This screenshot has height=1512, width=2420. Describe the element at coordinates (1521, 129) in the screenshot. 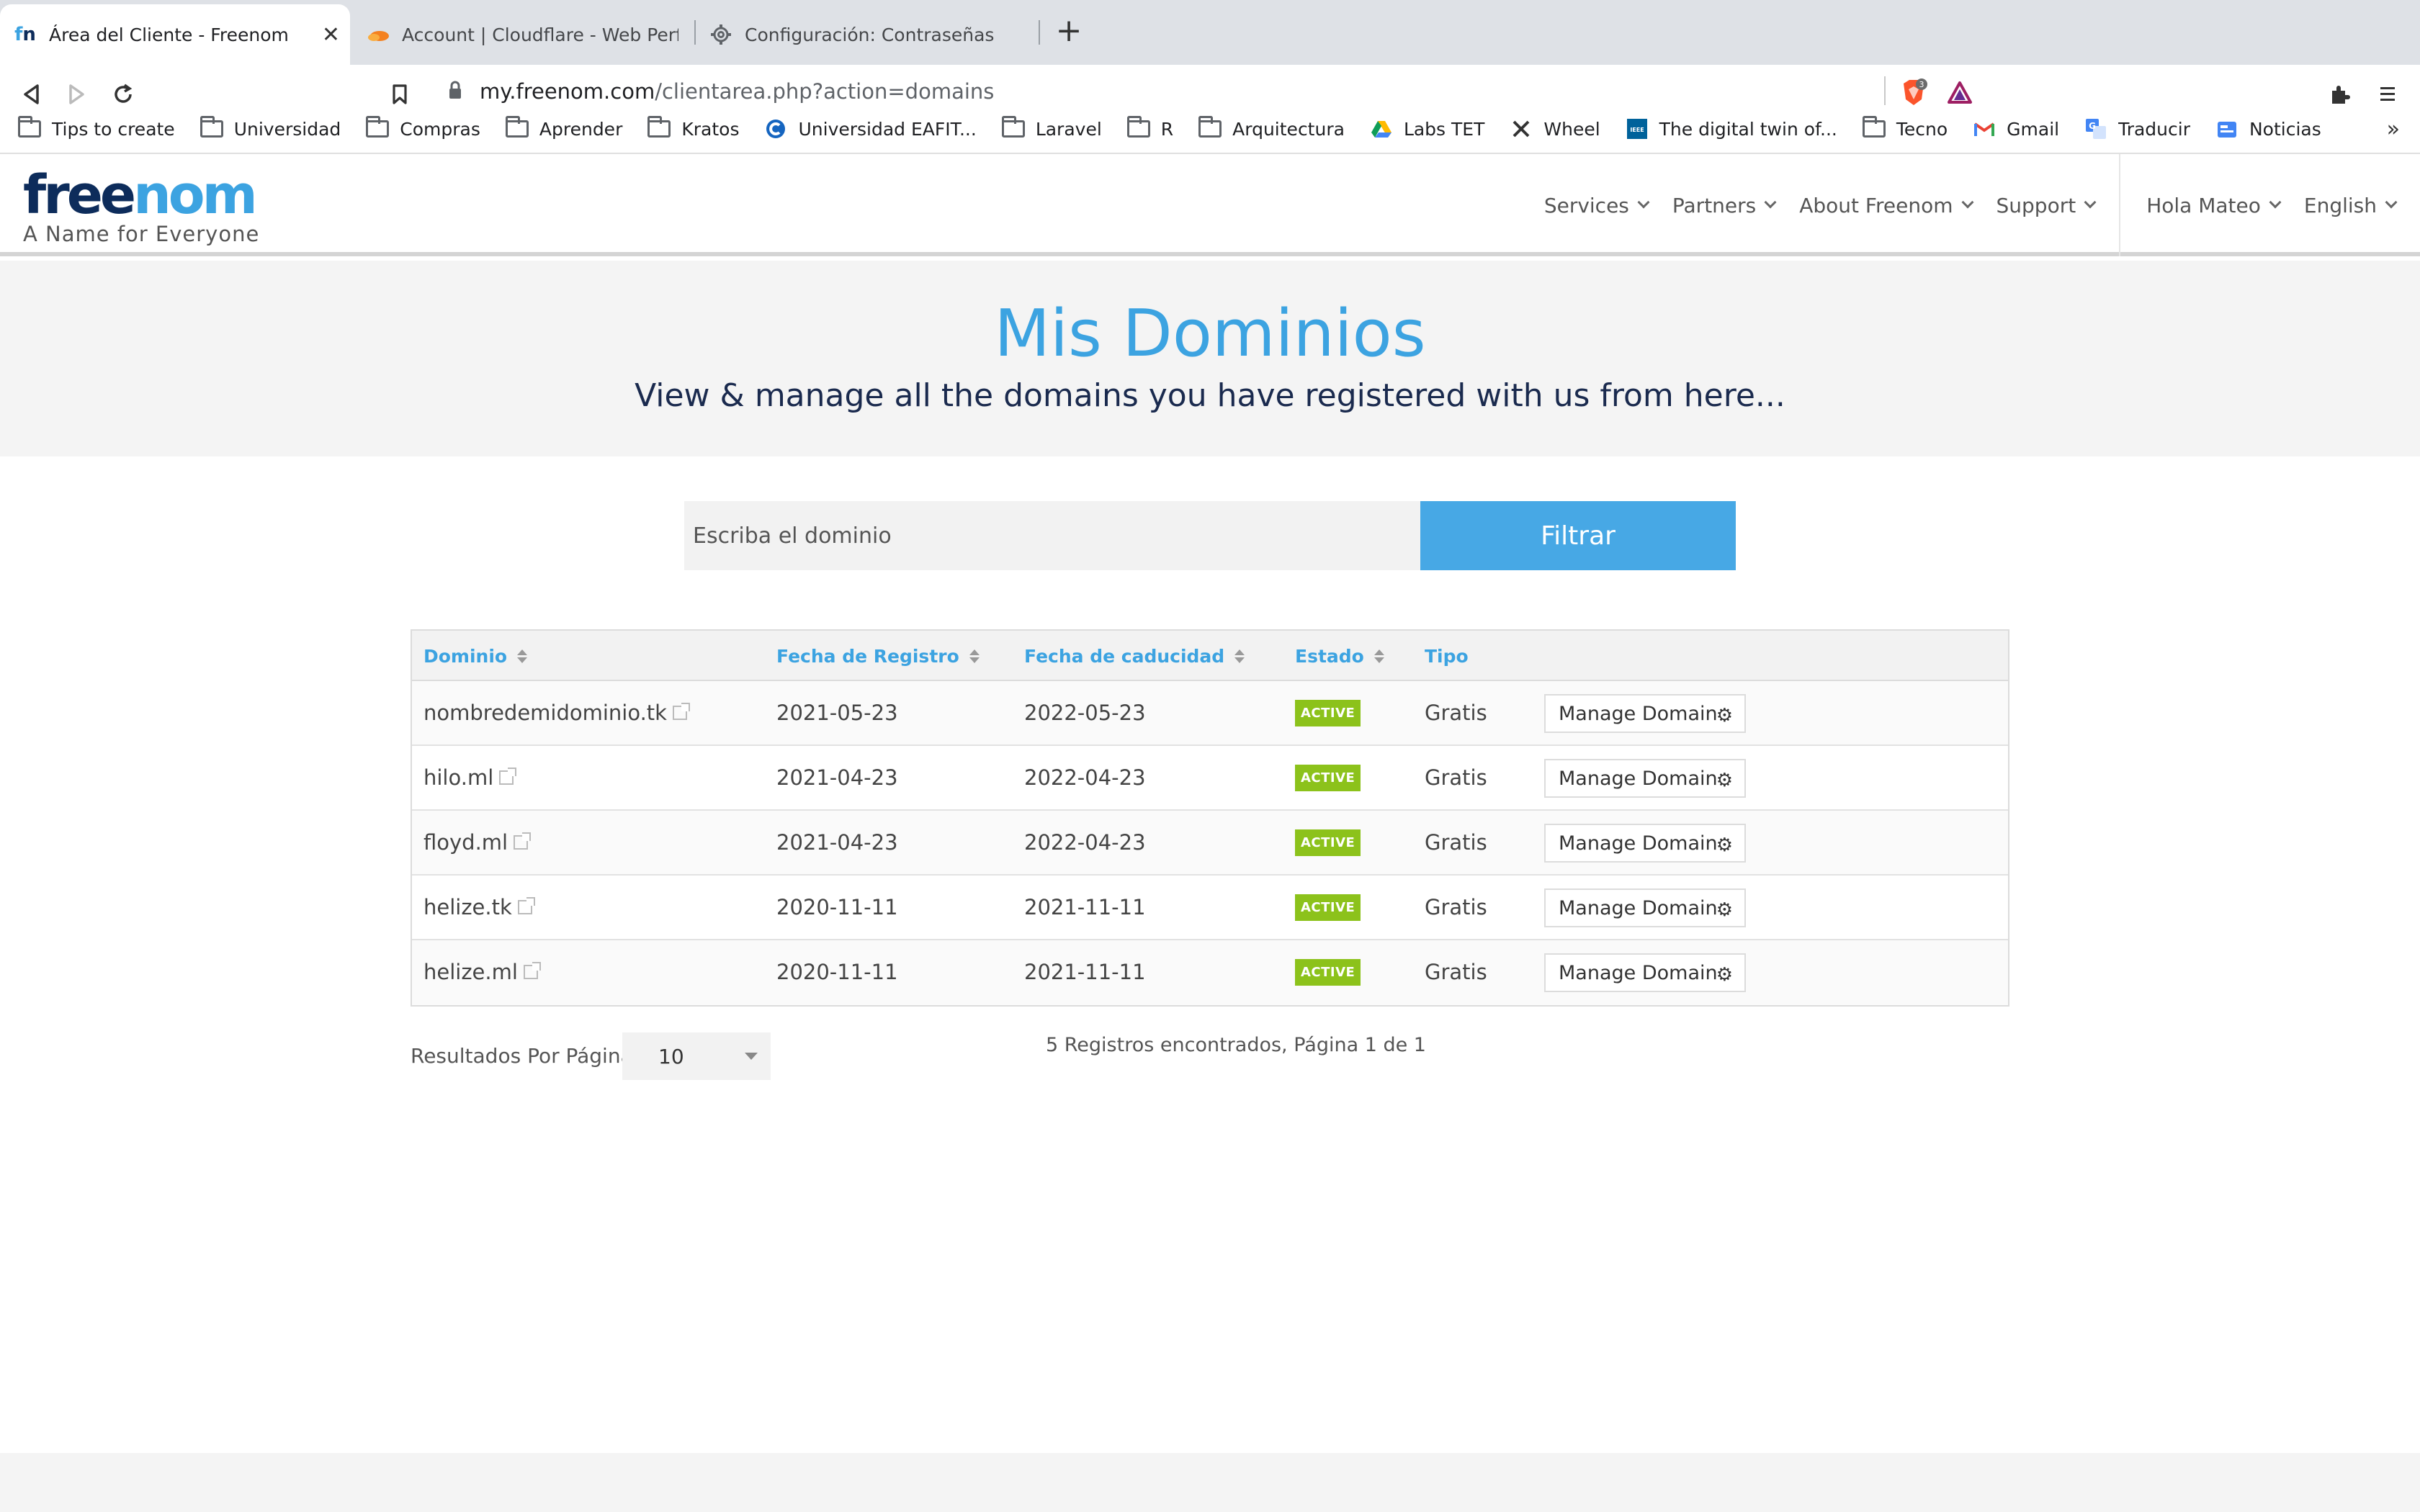

I see `tools-icon` at that location.